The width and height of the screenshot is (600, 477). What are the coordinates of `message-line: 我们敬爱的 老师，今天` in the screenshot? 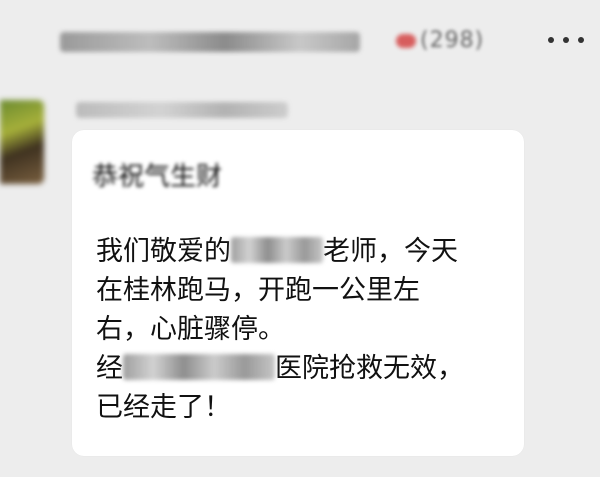 It's located at (306, 251).